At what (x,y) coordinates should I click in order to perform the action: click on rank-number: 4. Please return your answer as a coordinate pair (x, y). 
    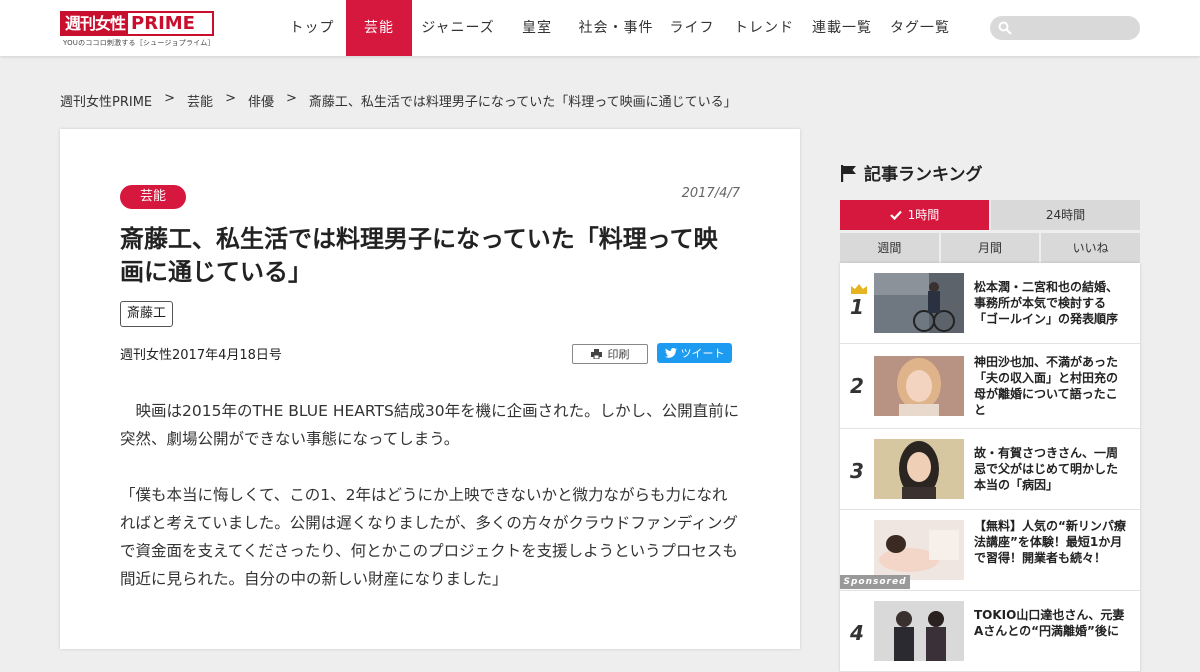
    Looking at the image, I should click on (857, 633).